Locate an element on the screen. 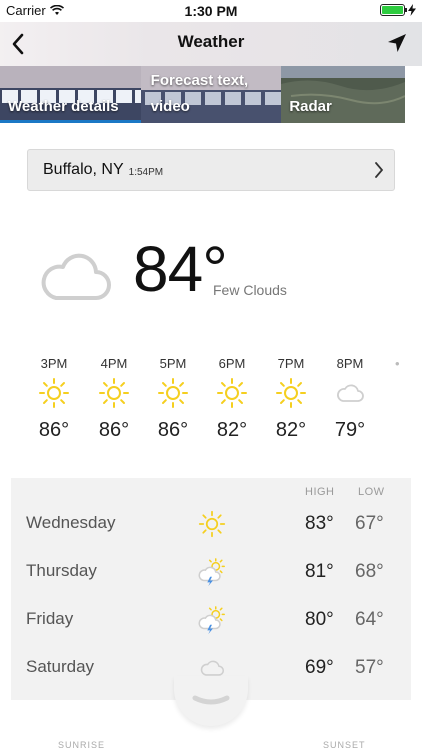 The height and width of the screenshot is (750, 422). location-city: Buffalo, NY is located at coordinates (83, 169).